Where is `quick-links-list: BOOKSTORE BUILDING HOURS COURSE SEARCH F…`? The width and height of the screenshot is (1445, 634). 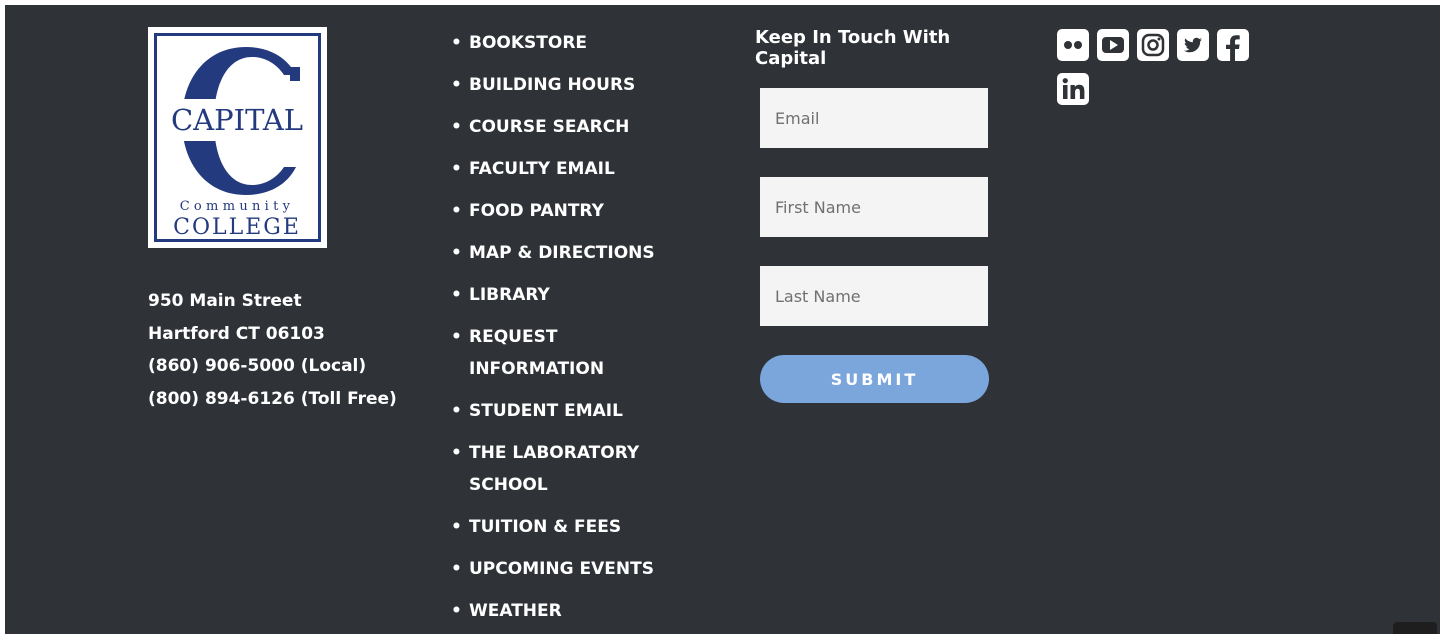
quick-links-list: BOOKSTORE BUILDING HOURS COURSE SEARCH F… is located at coordinates (553, 330).